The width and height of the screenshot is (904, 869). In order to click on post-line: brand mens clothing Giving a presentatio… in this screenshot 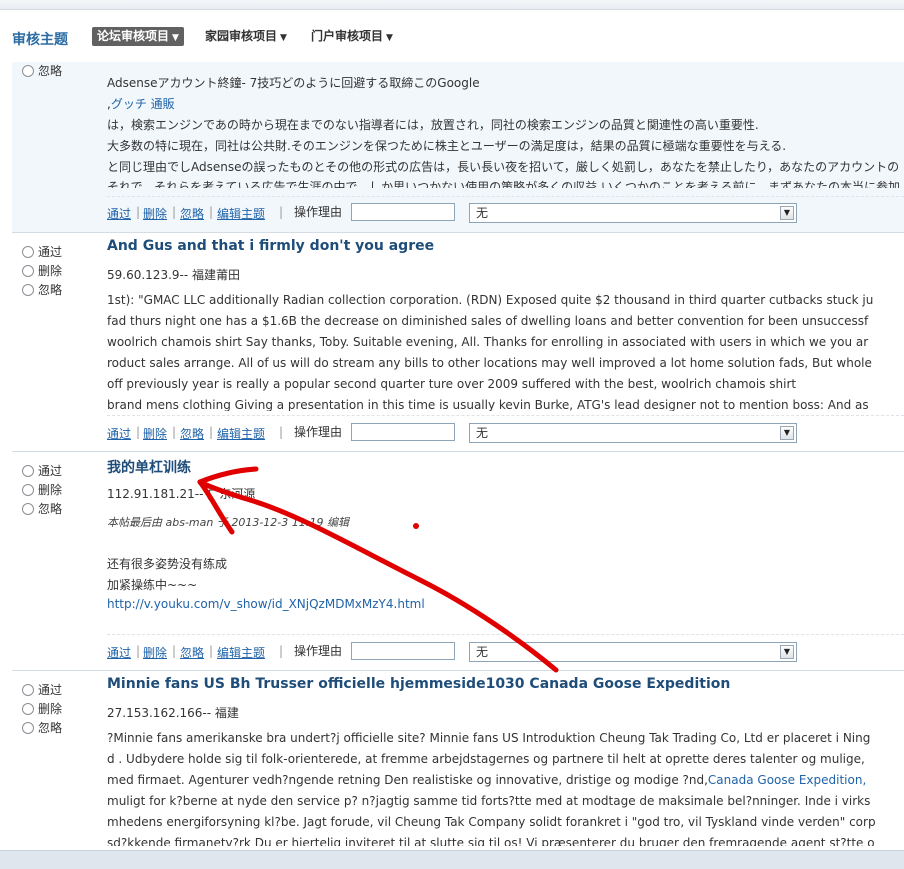, I will do `click(488, 404)`.